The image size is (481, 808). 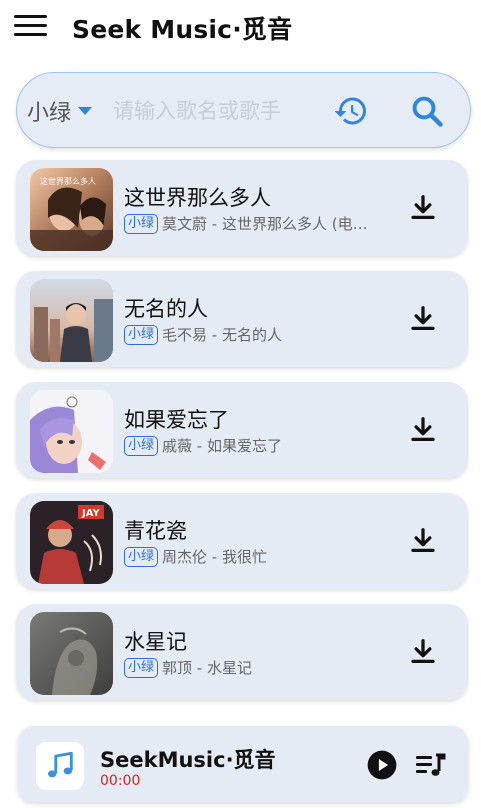 I want to click on song-title: 水星记, so click(x=155, y=642).